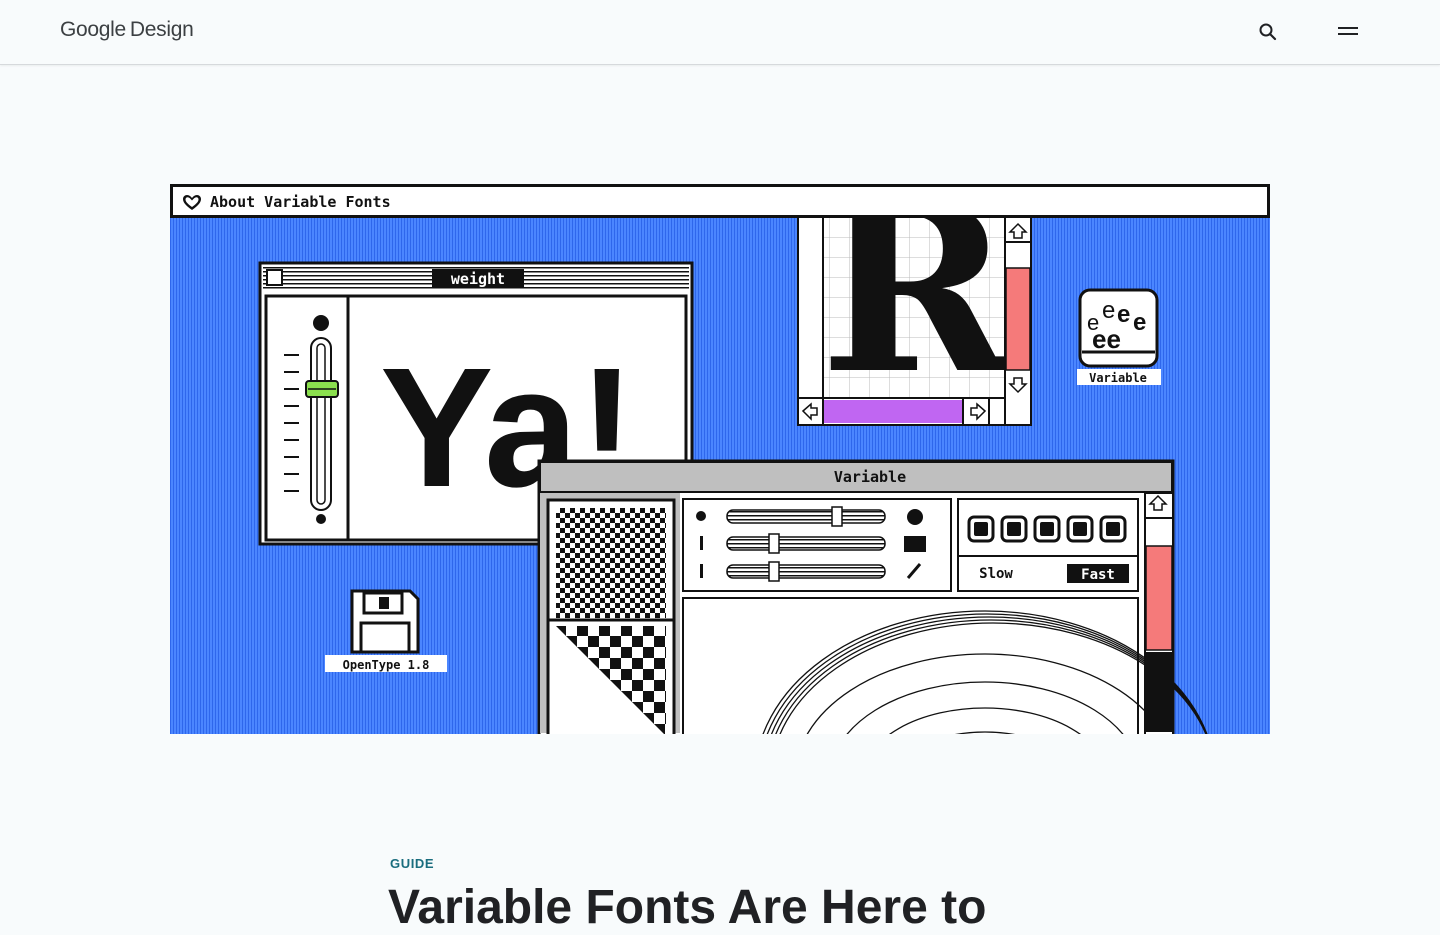  I want to click on brand-google: Google, so click(93, 29).